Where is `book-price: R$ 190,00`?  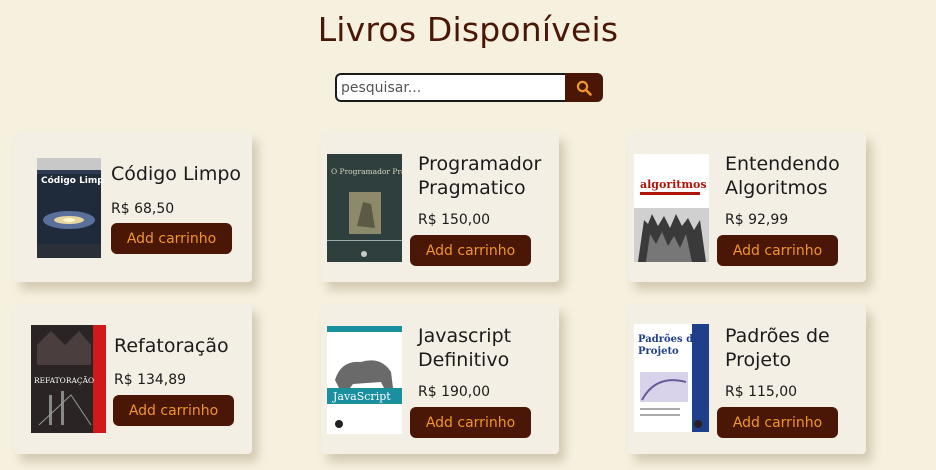
book-price: R$ 190,00 is located at coordinates (454, 392).